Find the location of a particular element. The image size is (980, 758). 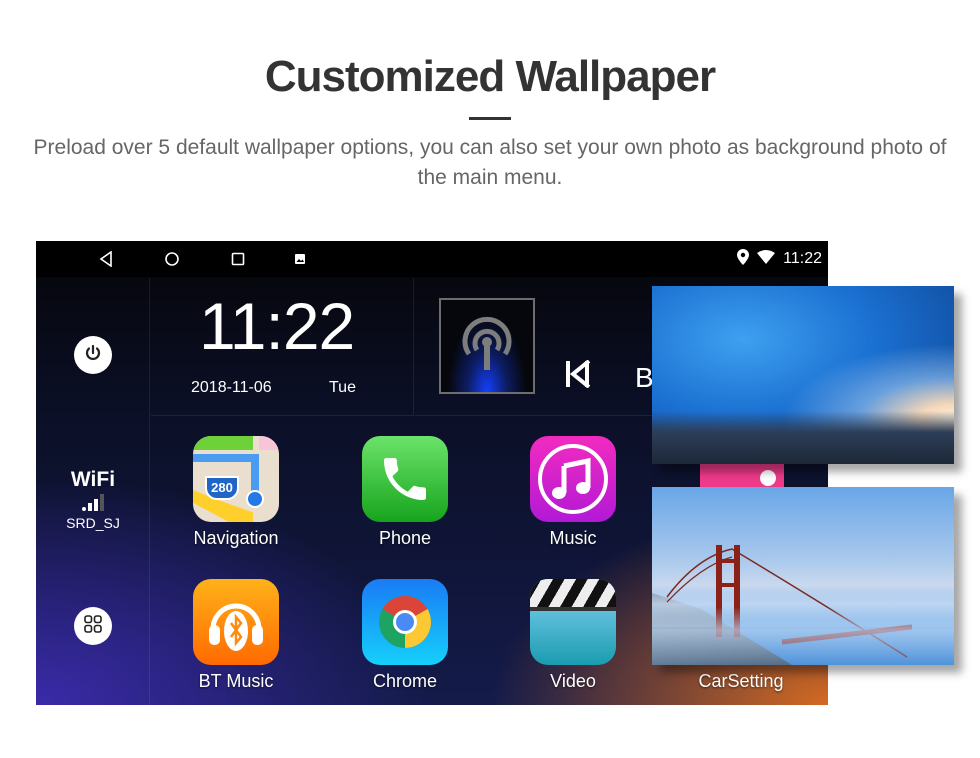

sidebar: WiFi SRD_SJ is located at coordinates (93, 491).